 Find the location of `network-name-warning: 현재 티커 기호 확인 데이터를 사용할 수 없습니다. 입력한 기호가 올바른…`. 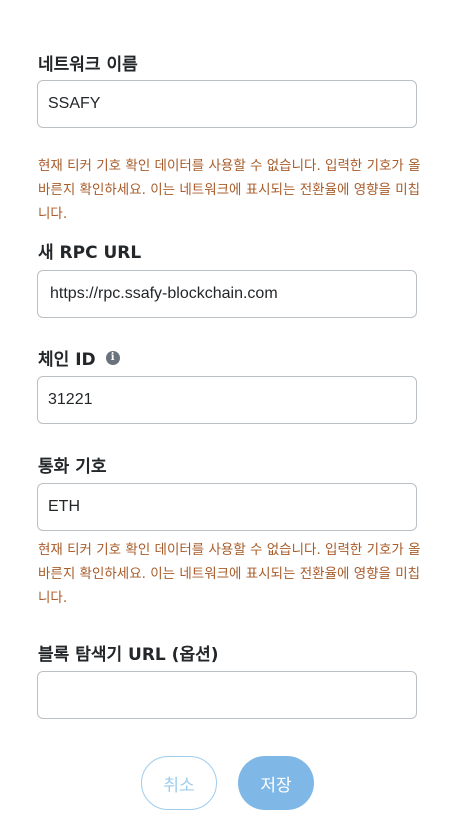

network-name-warning: 현재 티커 기호 확인 데이터를 사용할 수 없습니다. 입력한 기호가 올바른… is located at coordinates (229, 190).